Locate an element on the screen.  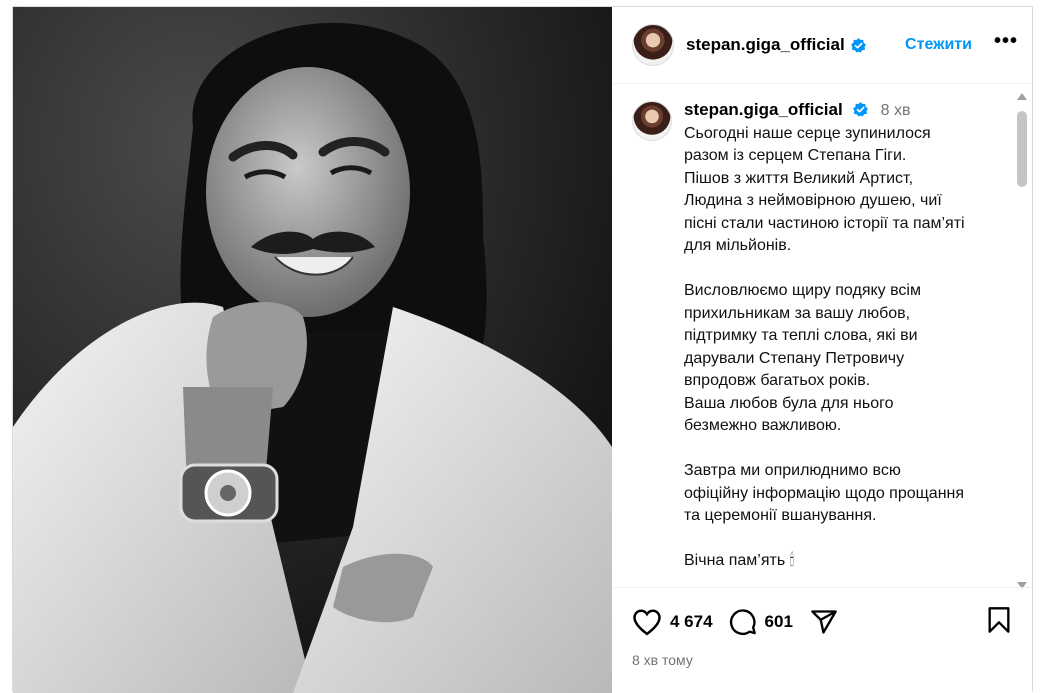
header-username: stepan.giga_official is located at coordinates (765, 45).